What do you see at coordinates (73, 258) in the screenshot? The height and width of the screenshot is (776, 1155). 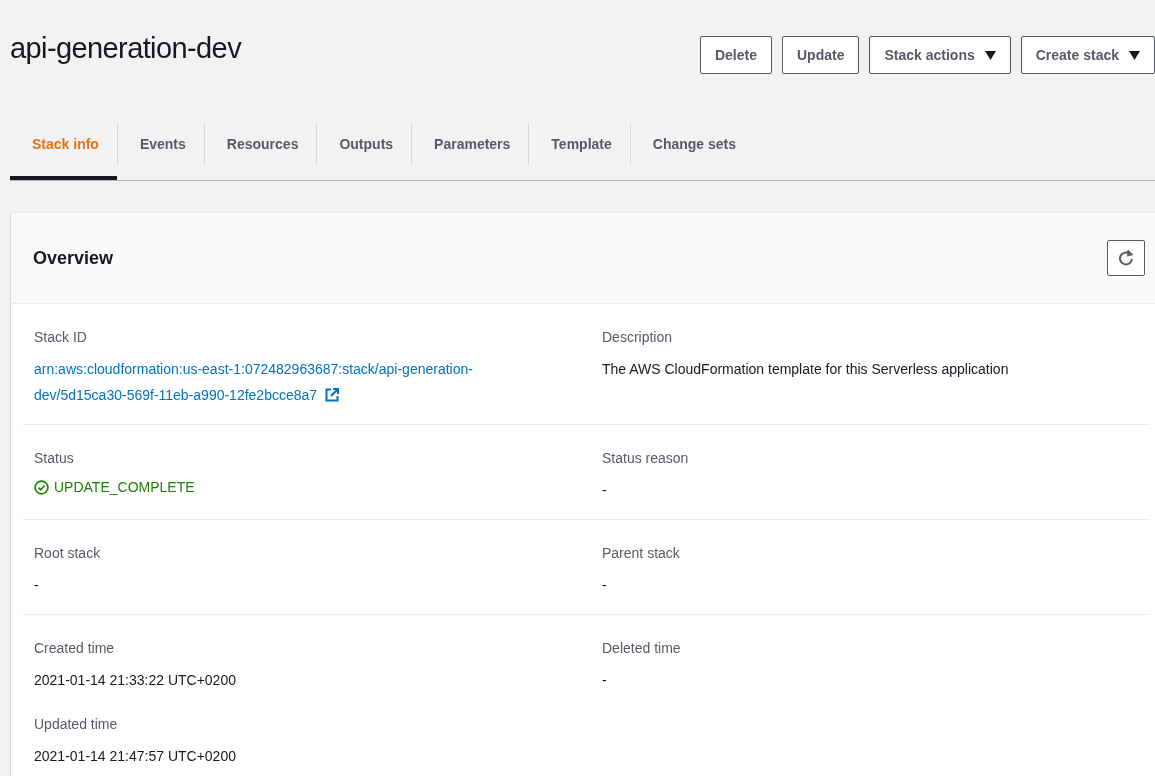 I see `panel-title: Overview` at bounding box center [73, 258].